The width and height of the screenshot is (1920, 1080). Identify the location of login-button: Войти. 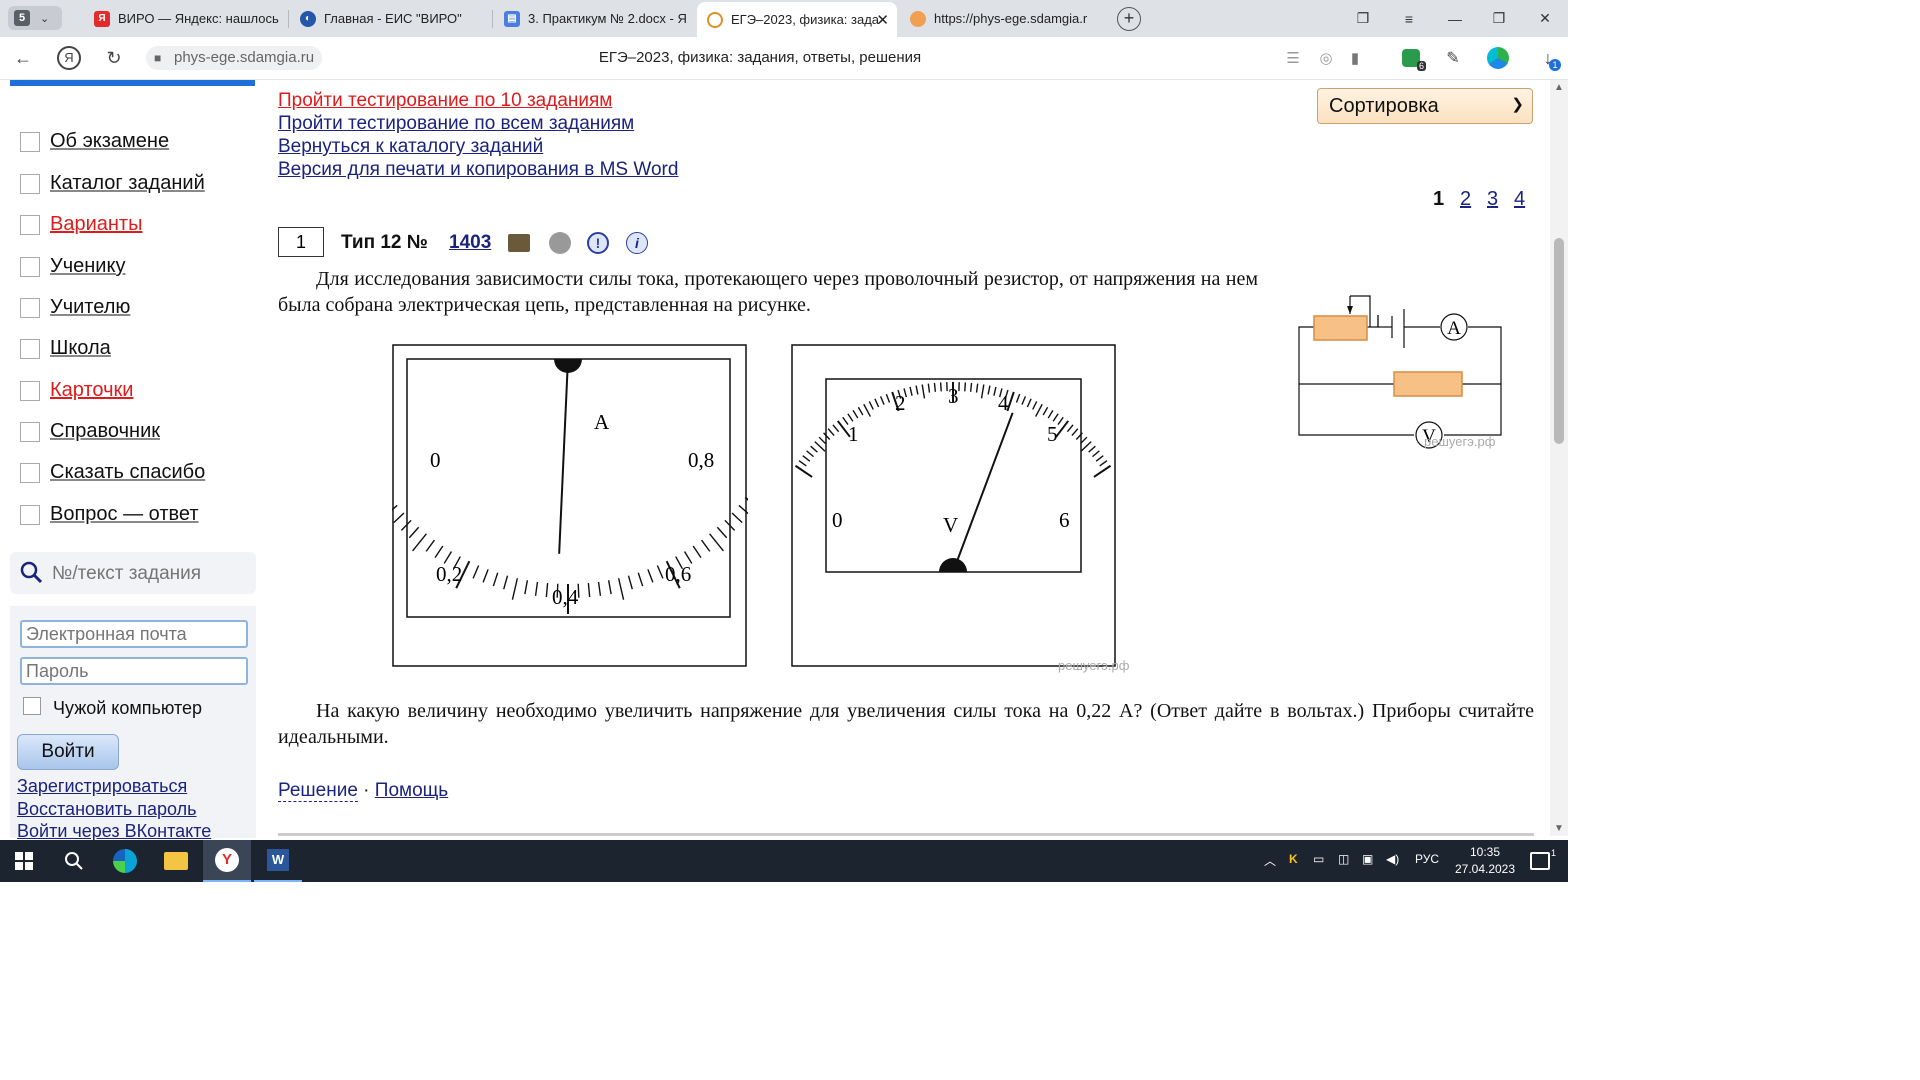
(68, 752).